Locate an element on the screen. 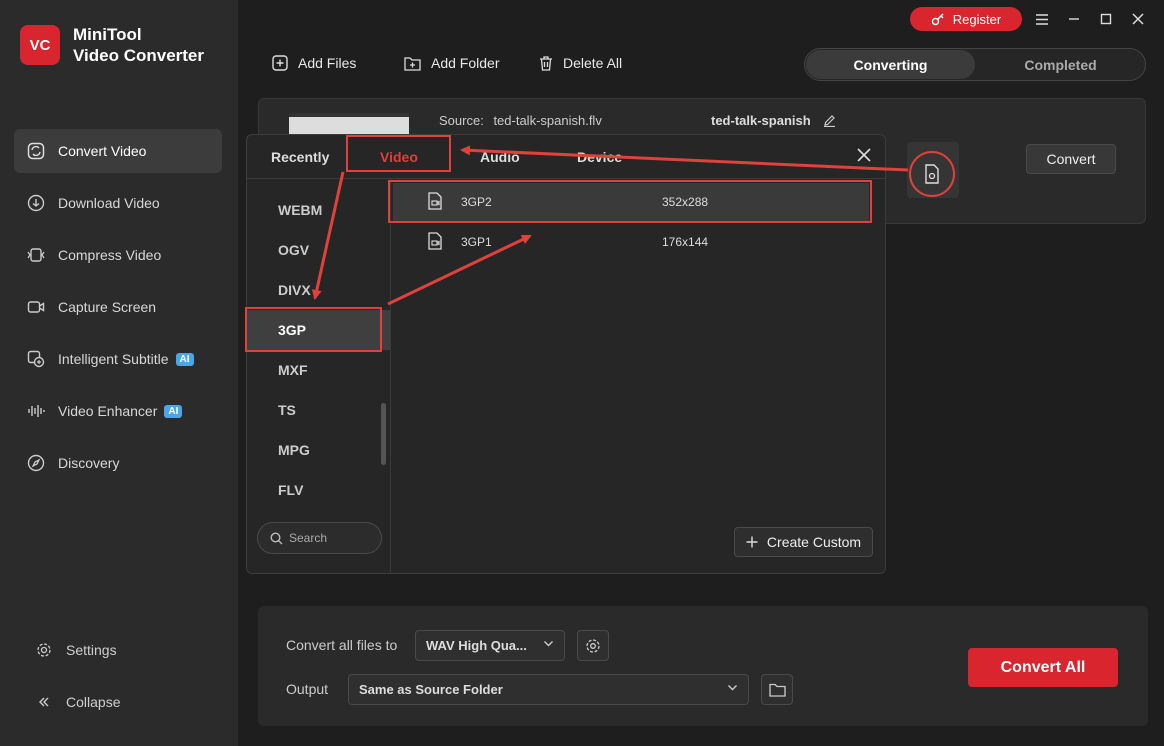 The width and height of the screenshot is (1164, 746). collapse-label: Collapse is located at coordinates (93, 702).